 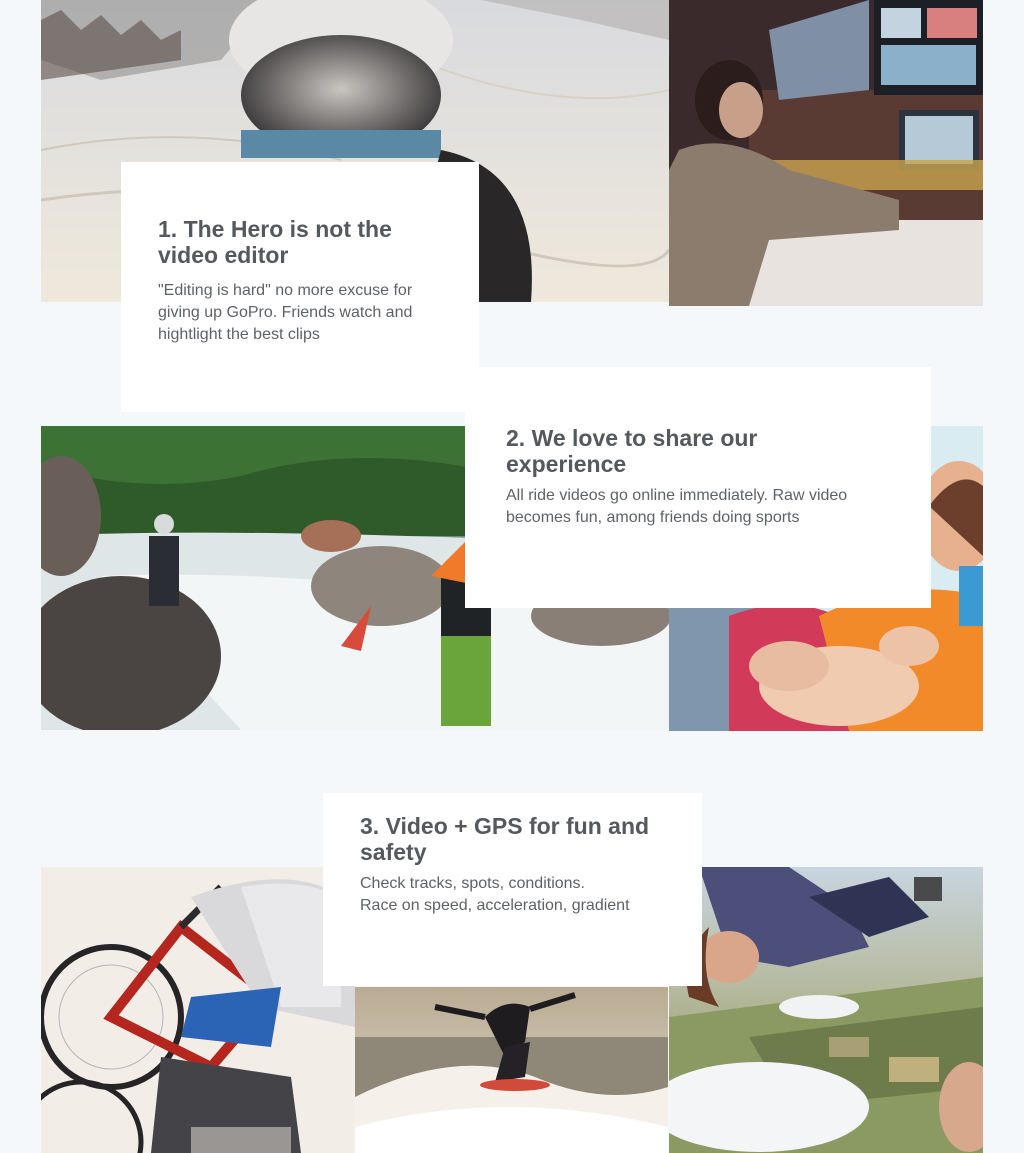 I want to click on video-editing-room-photo, so click(x=826, y=153).